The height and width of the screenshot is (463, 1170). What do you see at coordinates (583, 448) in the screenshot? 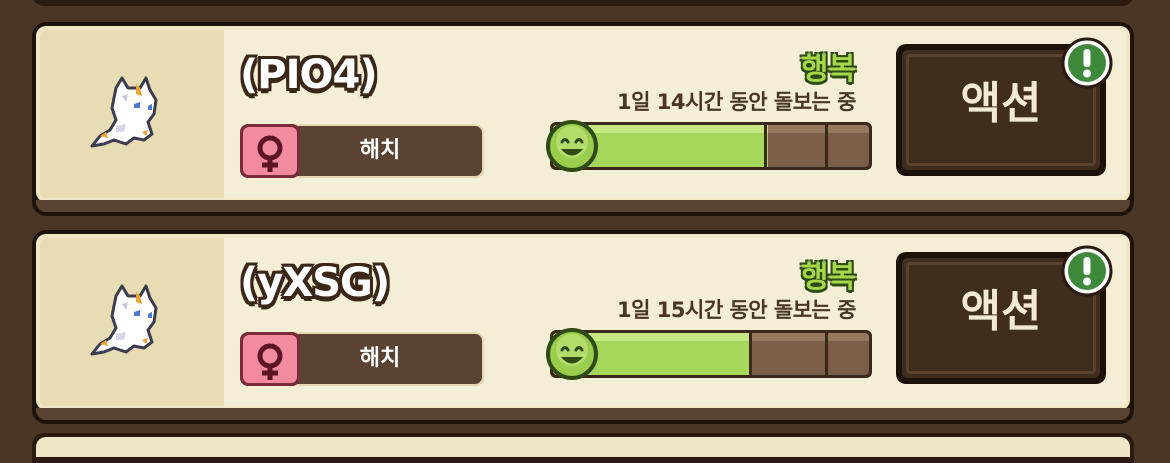
I see `next-card-edge` at bounding box center [583, 448].